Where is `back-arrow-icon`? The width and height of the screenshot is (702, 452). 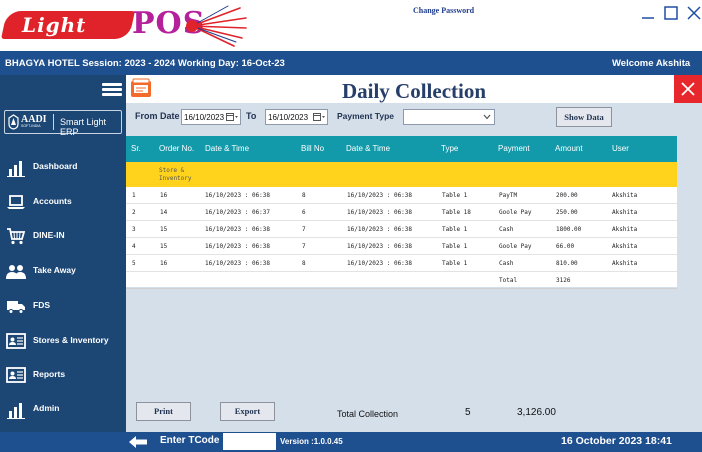 back-arrow-icon is located at coordinates (138, 442).